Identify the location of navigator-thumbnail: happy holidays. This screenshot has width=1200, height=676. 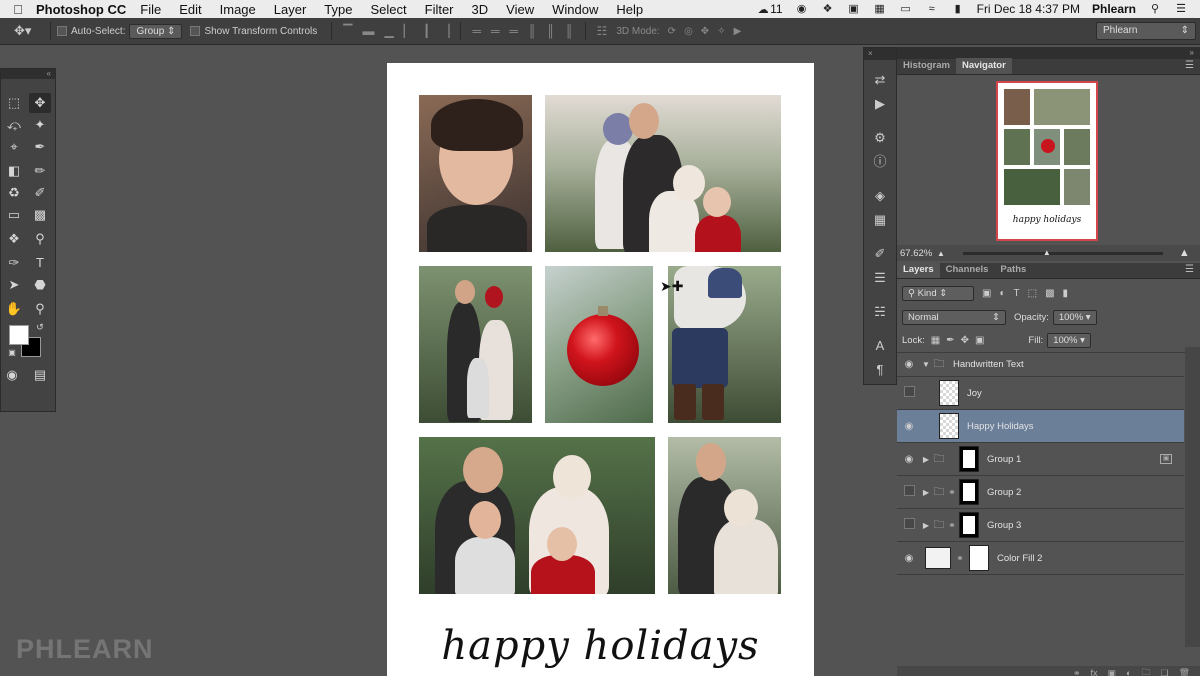
(1047, 161).